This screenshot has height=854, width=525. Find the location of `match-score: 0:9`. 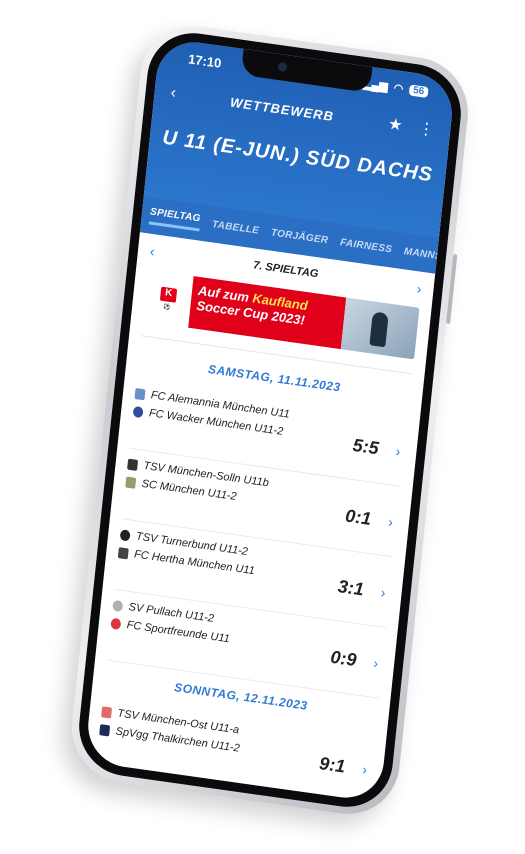

match-score: 0:9 is located at coordinates (343, 658).